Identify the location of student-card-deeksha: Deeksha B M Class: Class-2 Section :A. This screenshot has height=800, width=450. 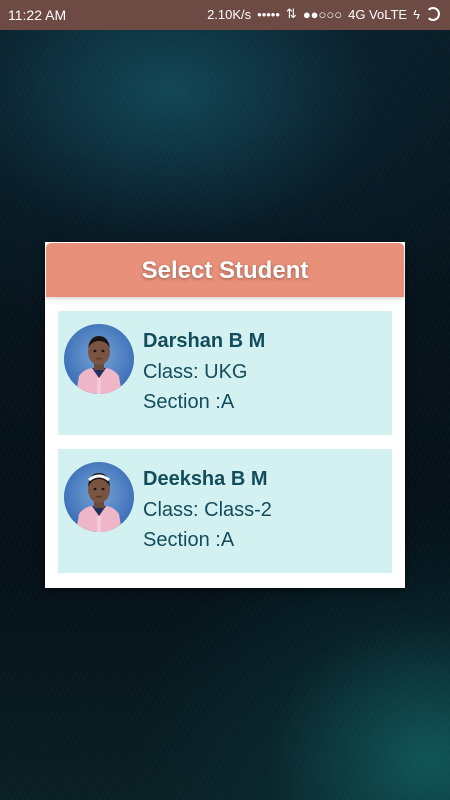
(225, 511).